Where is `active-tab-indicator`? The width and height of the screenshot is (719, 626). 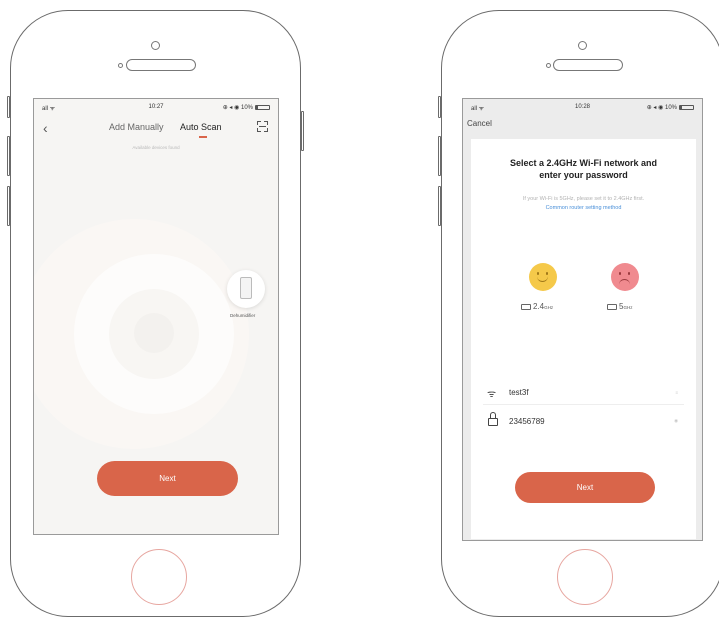 active-tab-indicator is located at coordinates (203, 137).